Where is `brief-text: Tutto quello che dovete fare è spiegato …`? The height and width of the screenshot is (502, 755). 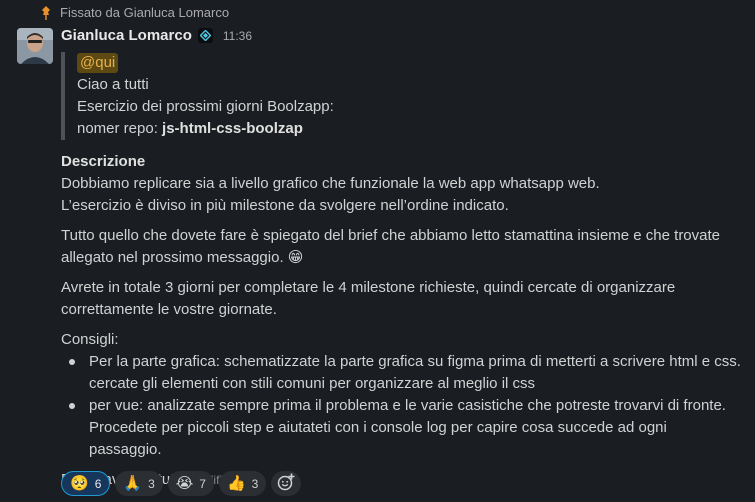 brief-text: Tutto quello che dovete fare è spiegato … is located at coordinates (391, 246).